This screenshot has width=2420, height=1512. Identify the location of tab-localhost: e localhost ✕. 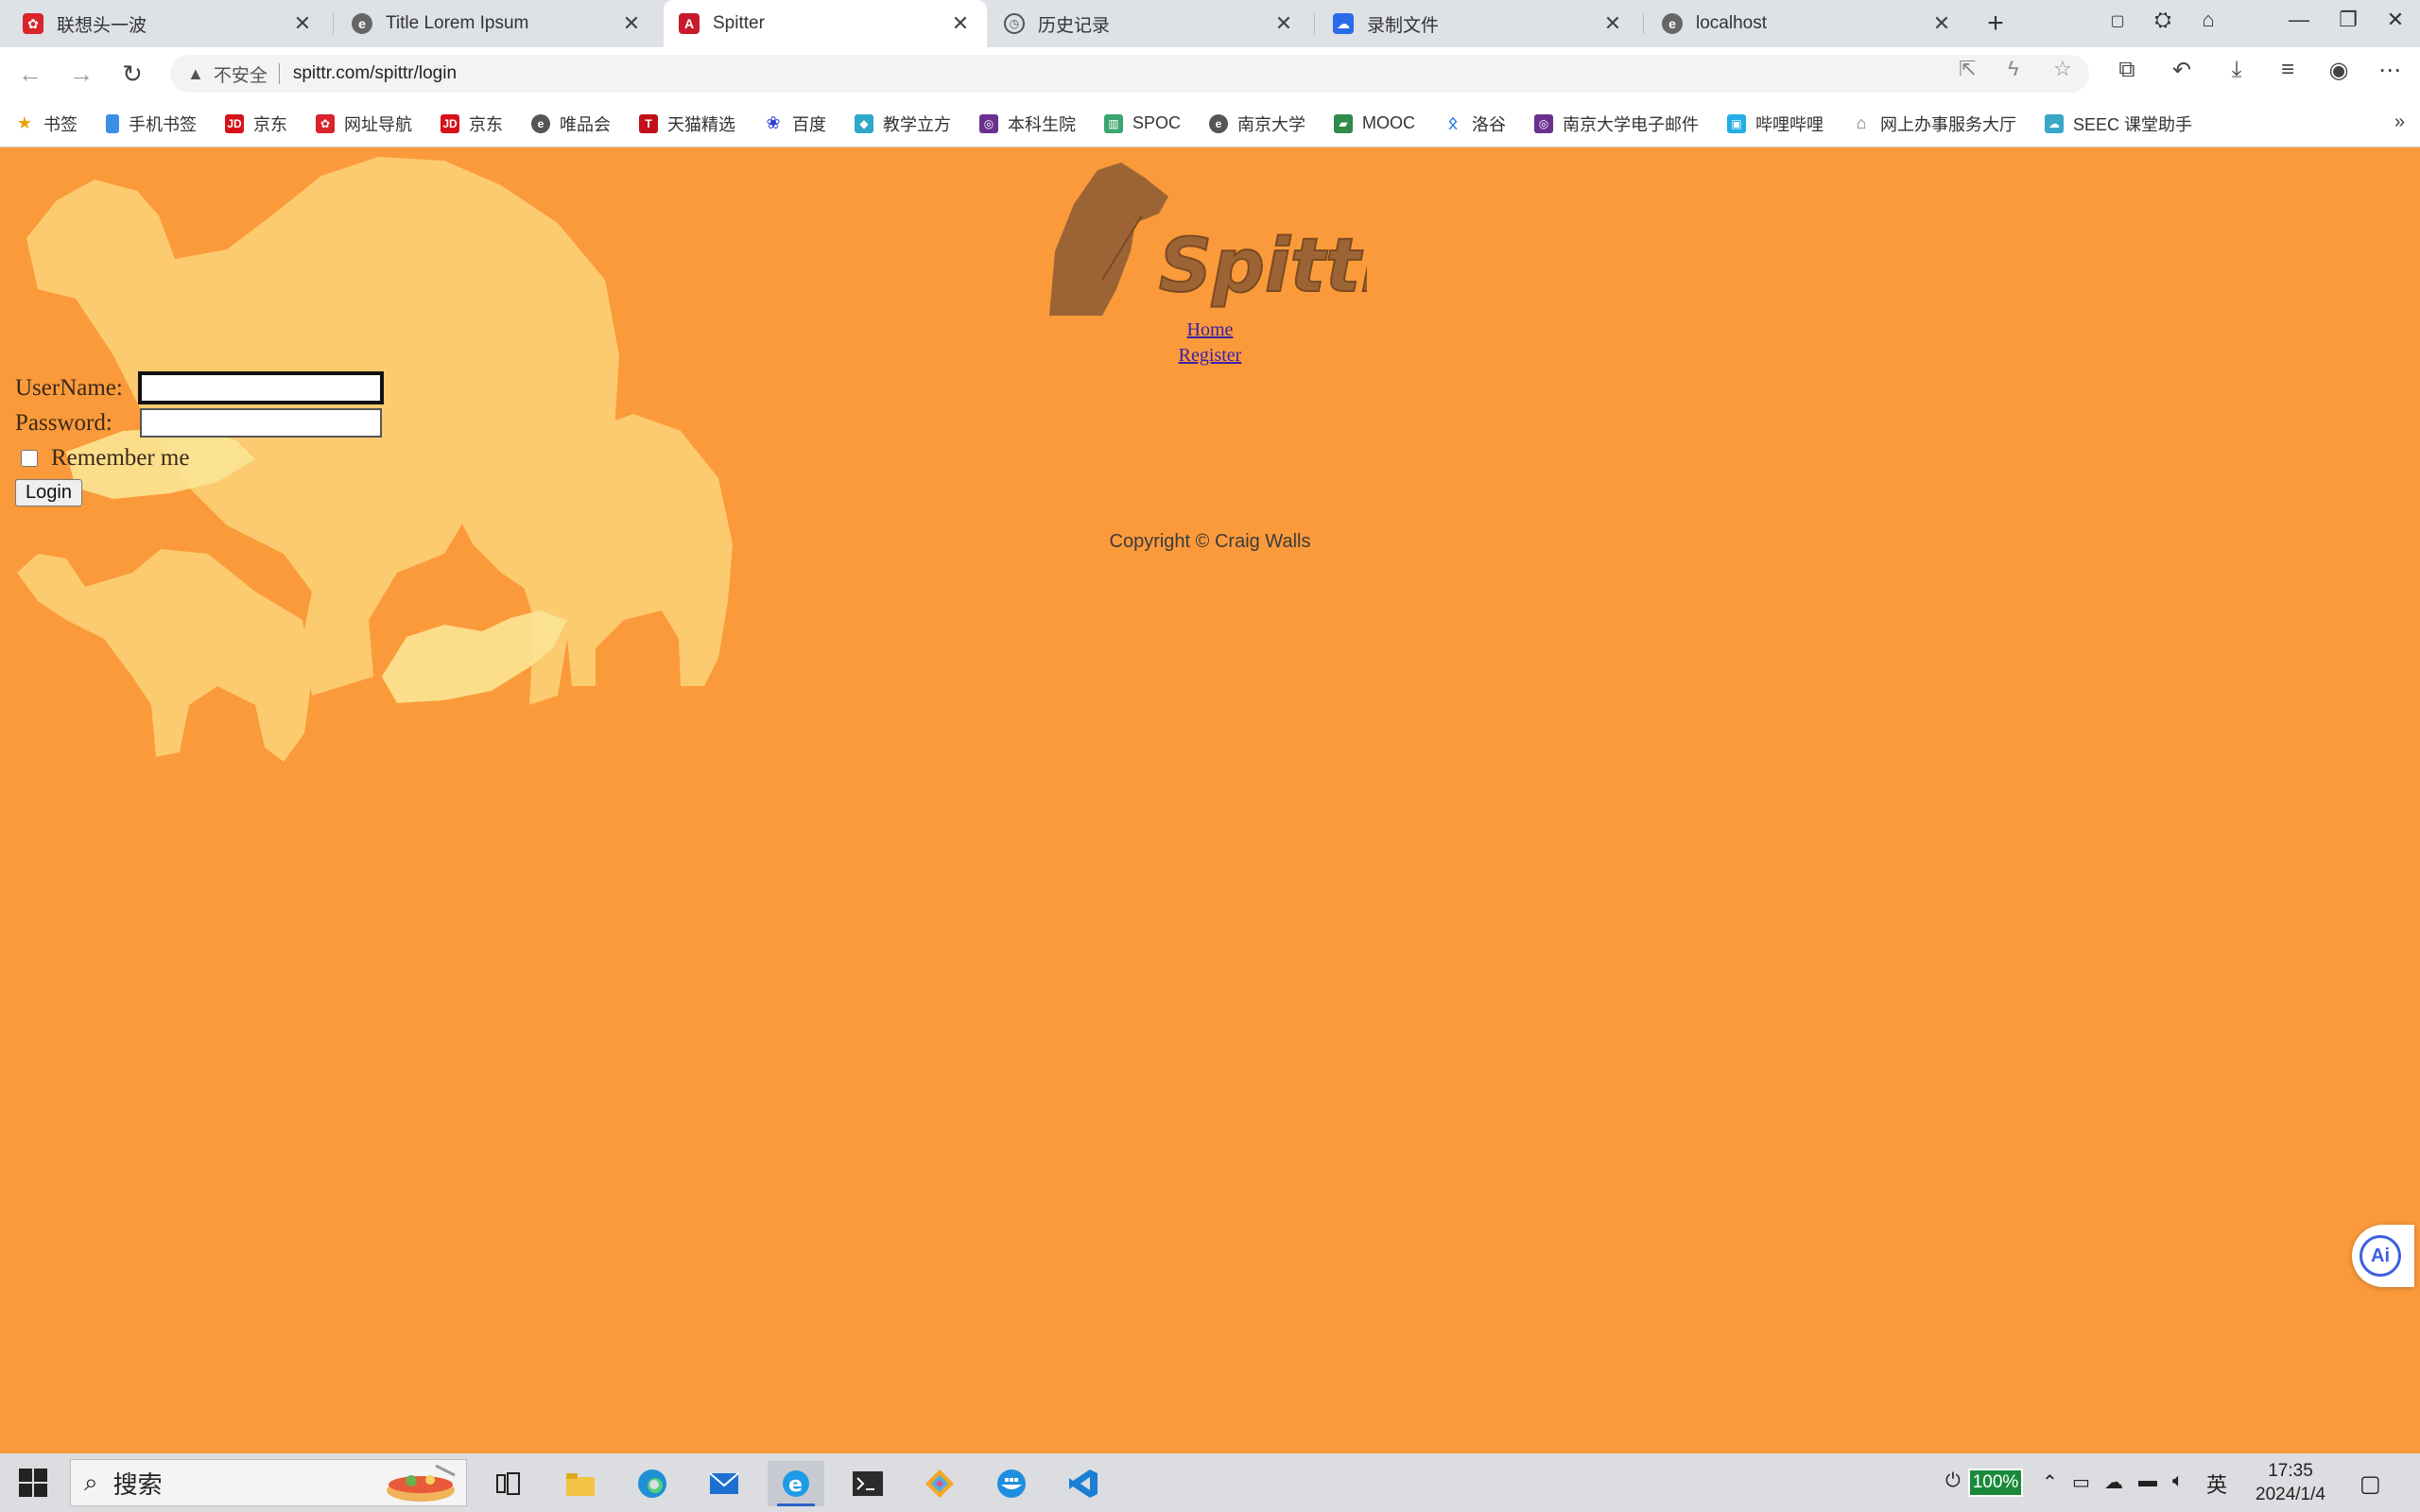
(1808, 23).